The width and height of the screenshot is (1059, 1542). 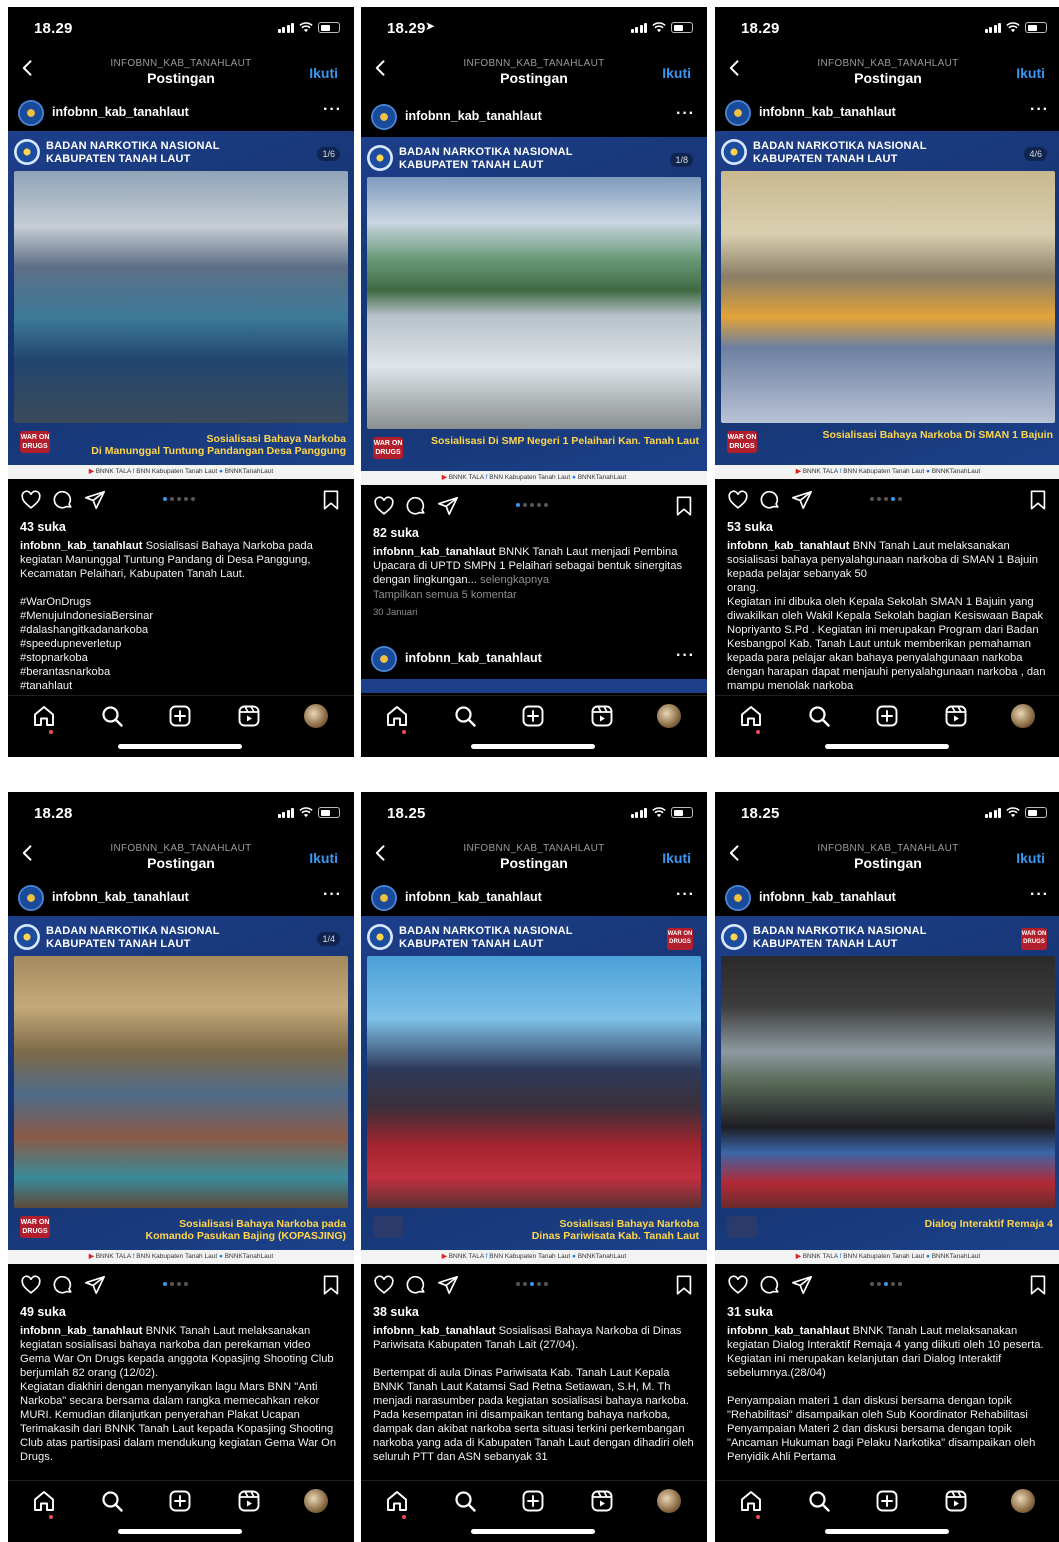 What do you see at coordinates (396, 533) in the screenshot?
I see `likes-count: 82 suka` at bounding box center [396, 533].